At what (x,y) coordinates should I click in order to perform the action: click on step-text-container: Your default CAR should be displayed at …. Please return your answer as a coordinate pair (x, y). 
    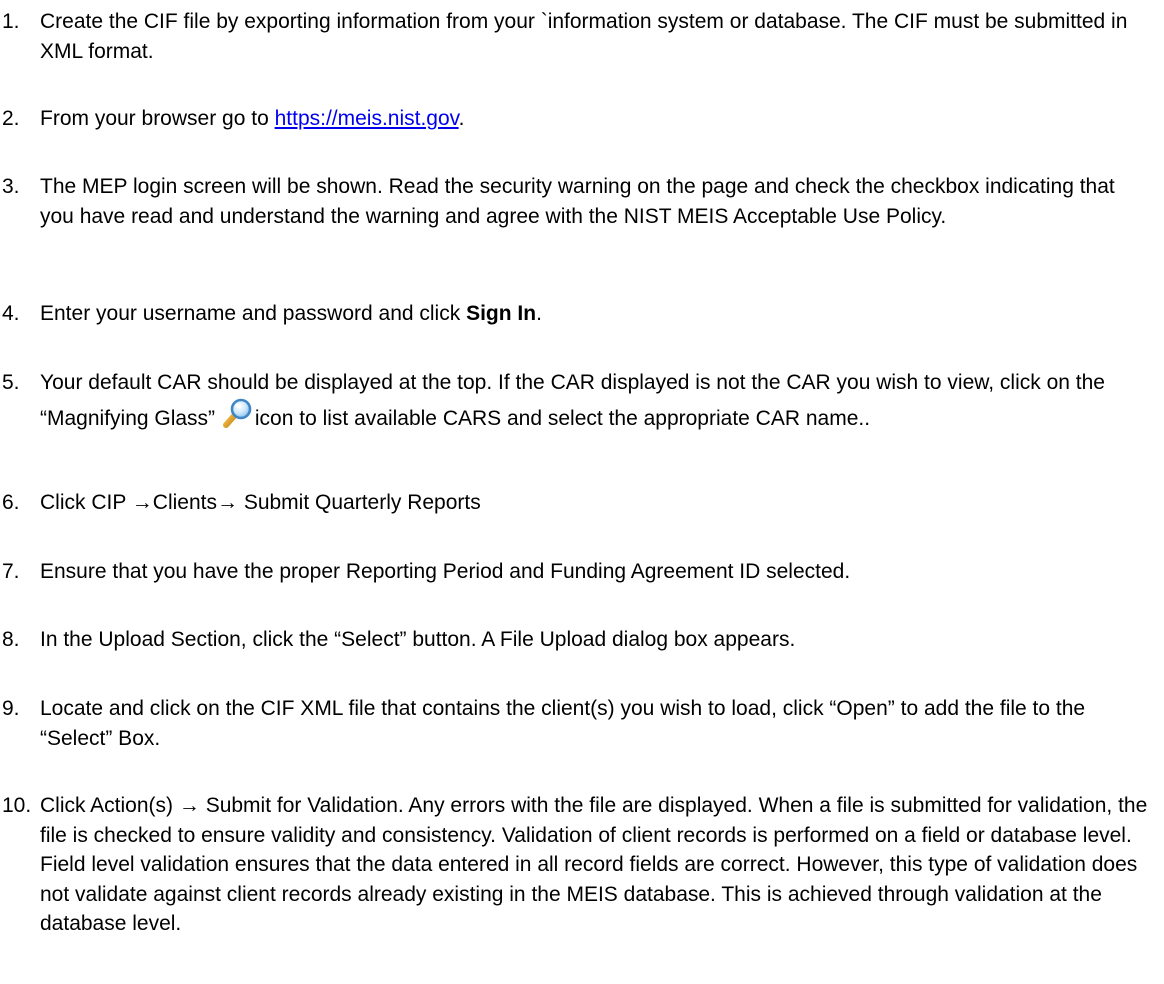
    Looking at the image, I should click on (595, 400).